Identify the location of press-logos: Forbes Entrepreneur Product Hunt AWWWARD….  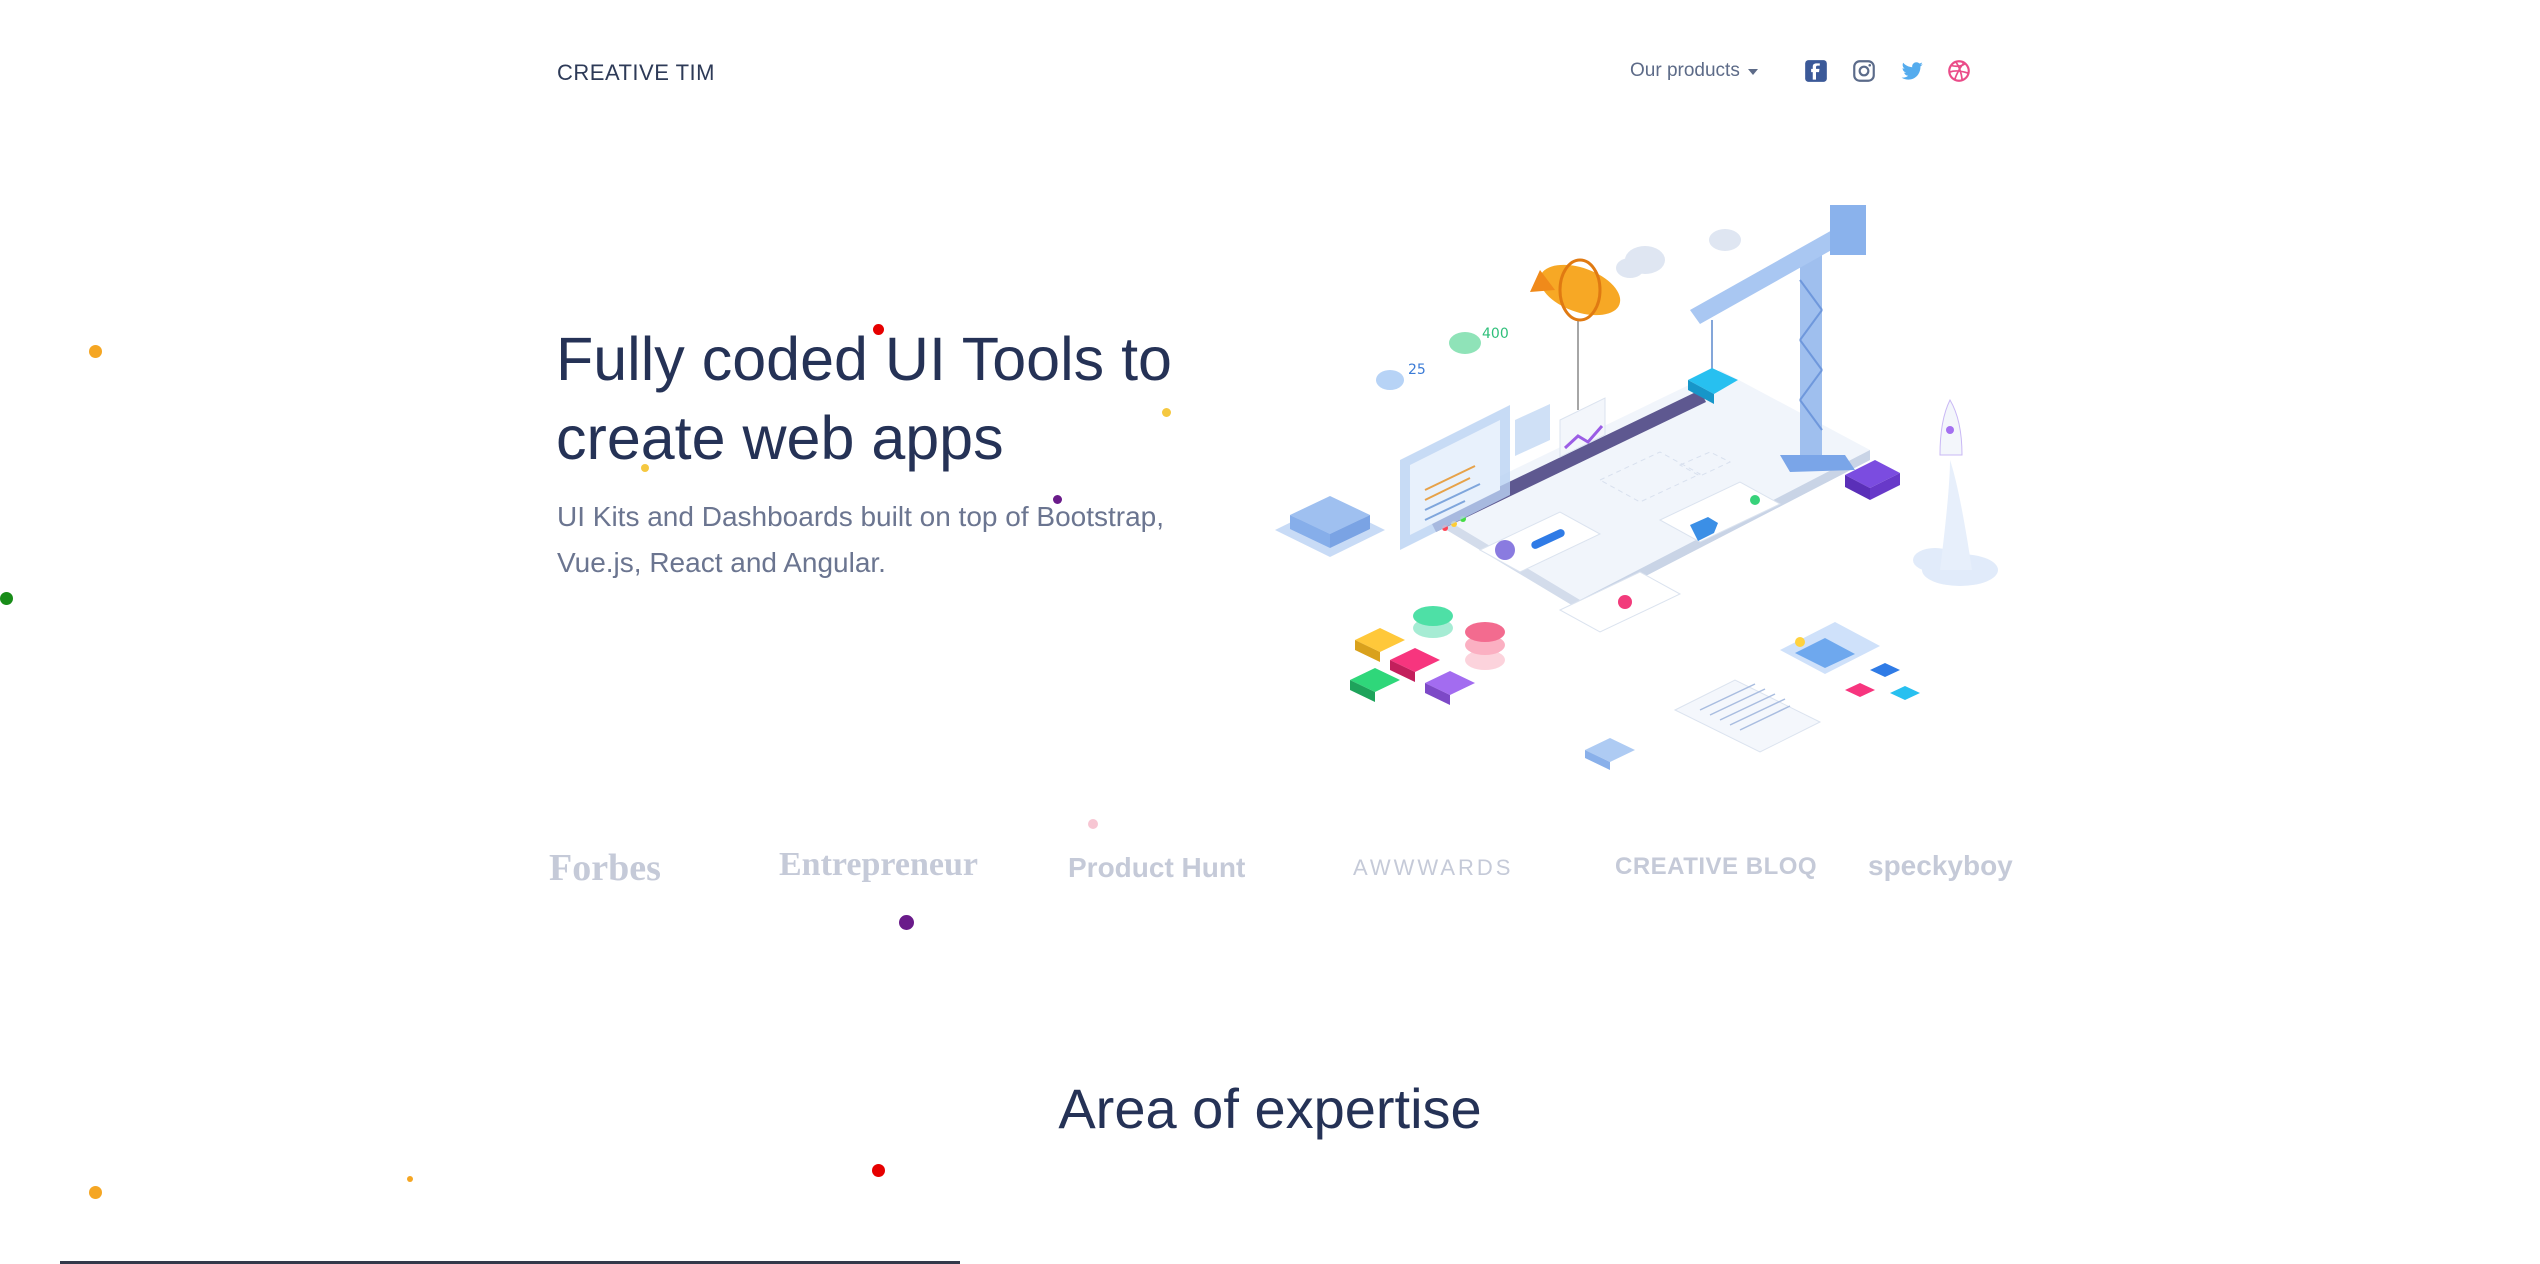
(1276, 870).